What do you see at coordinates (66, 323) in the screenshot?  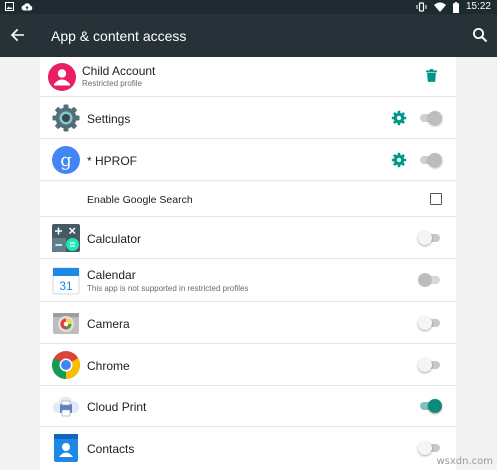 I see `camera-icon` at bounding box center [66, 323].